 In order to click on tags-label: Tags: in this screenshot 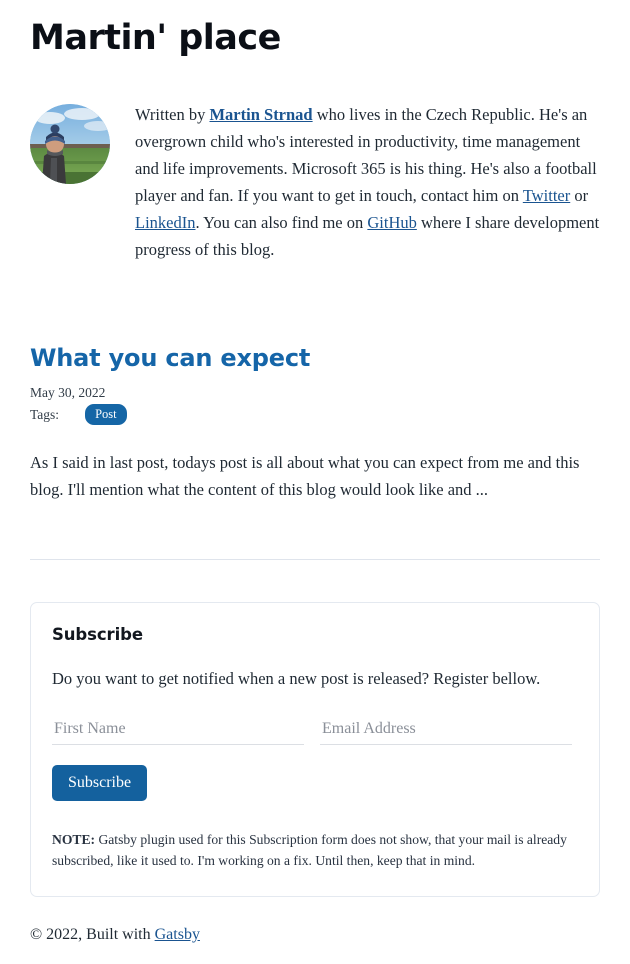, I will do `click(45, 414)`.